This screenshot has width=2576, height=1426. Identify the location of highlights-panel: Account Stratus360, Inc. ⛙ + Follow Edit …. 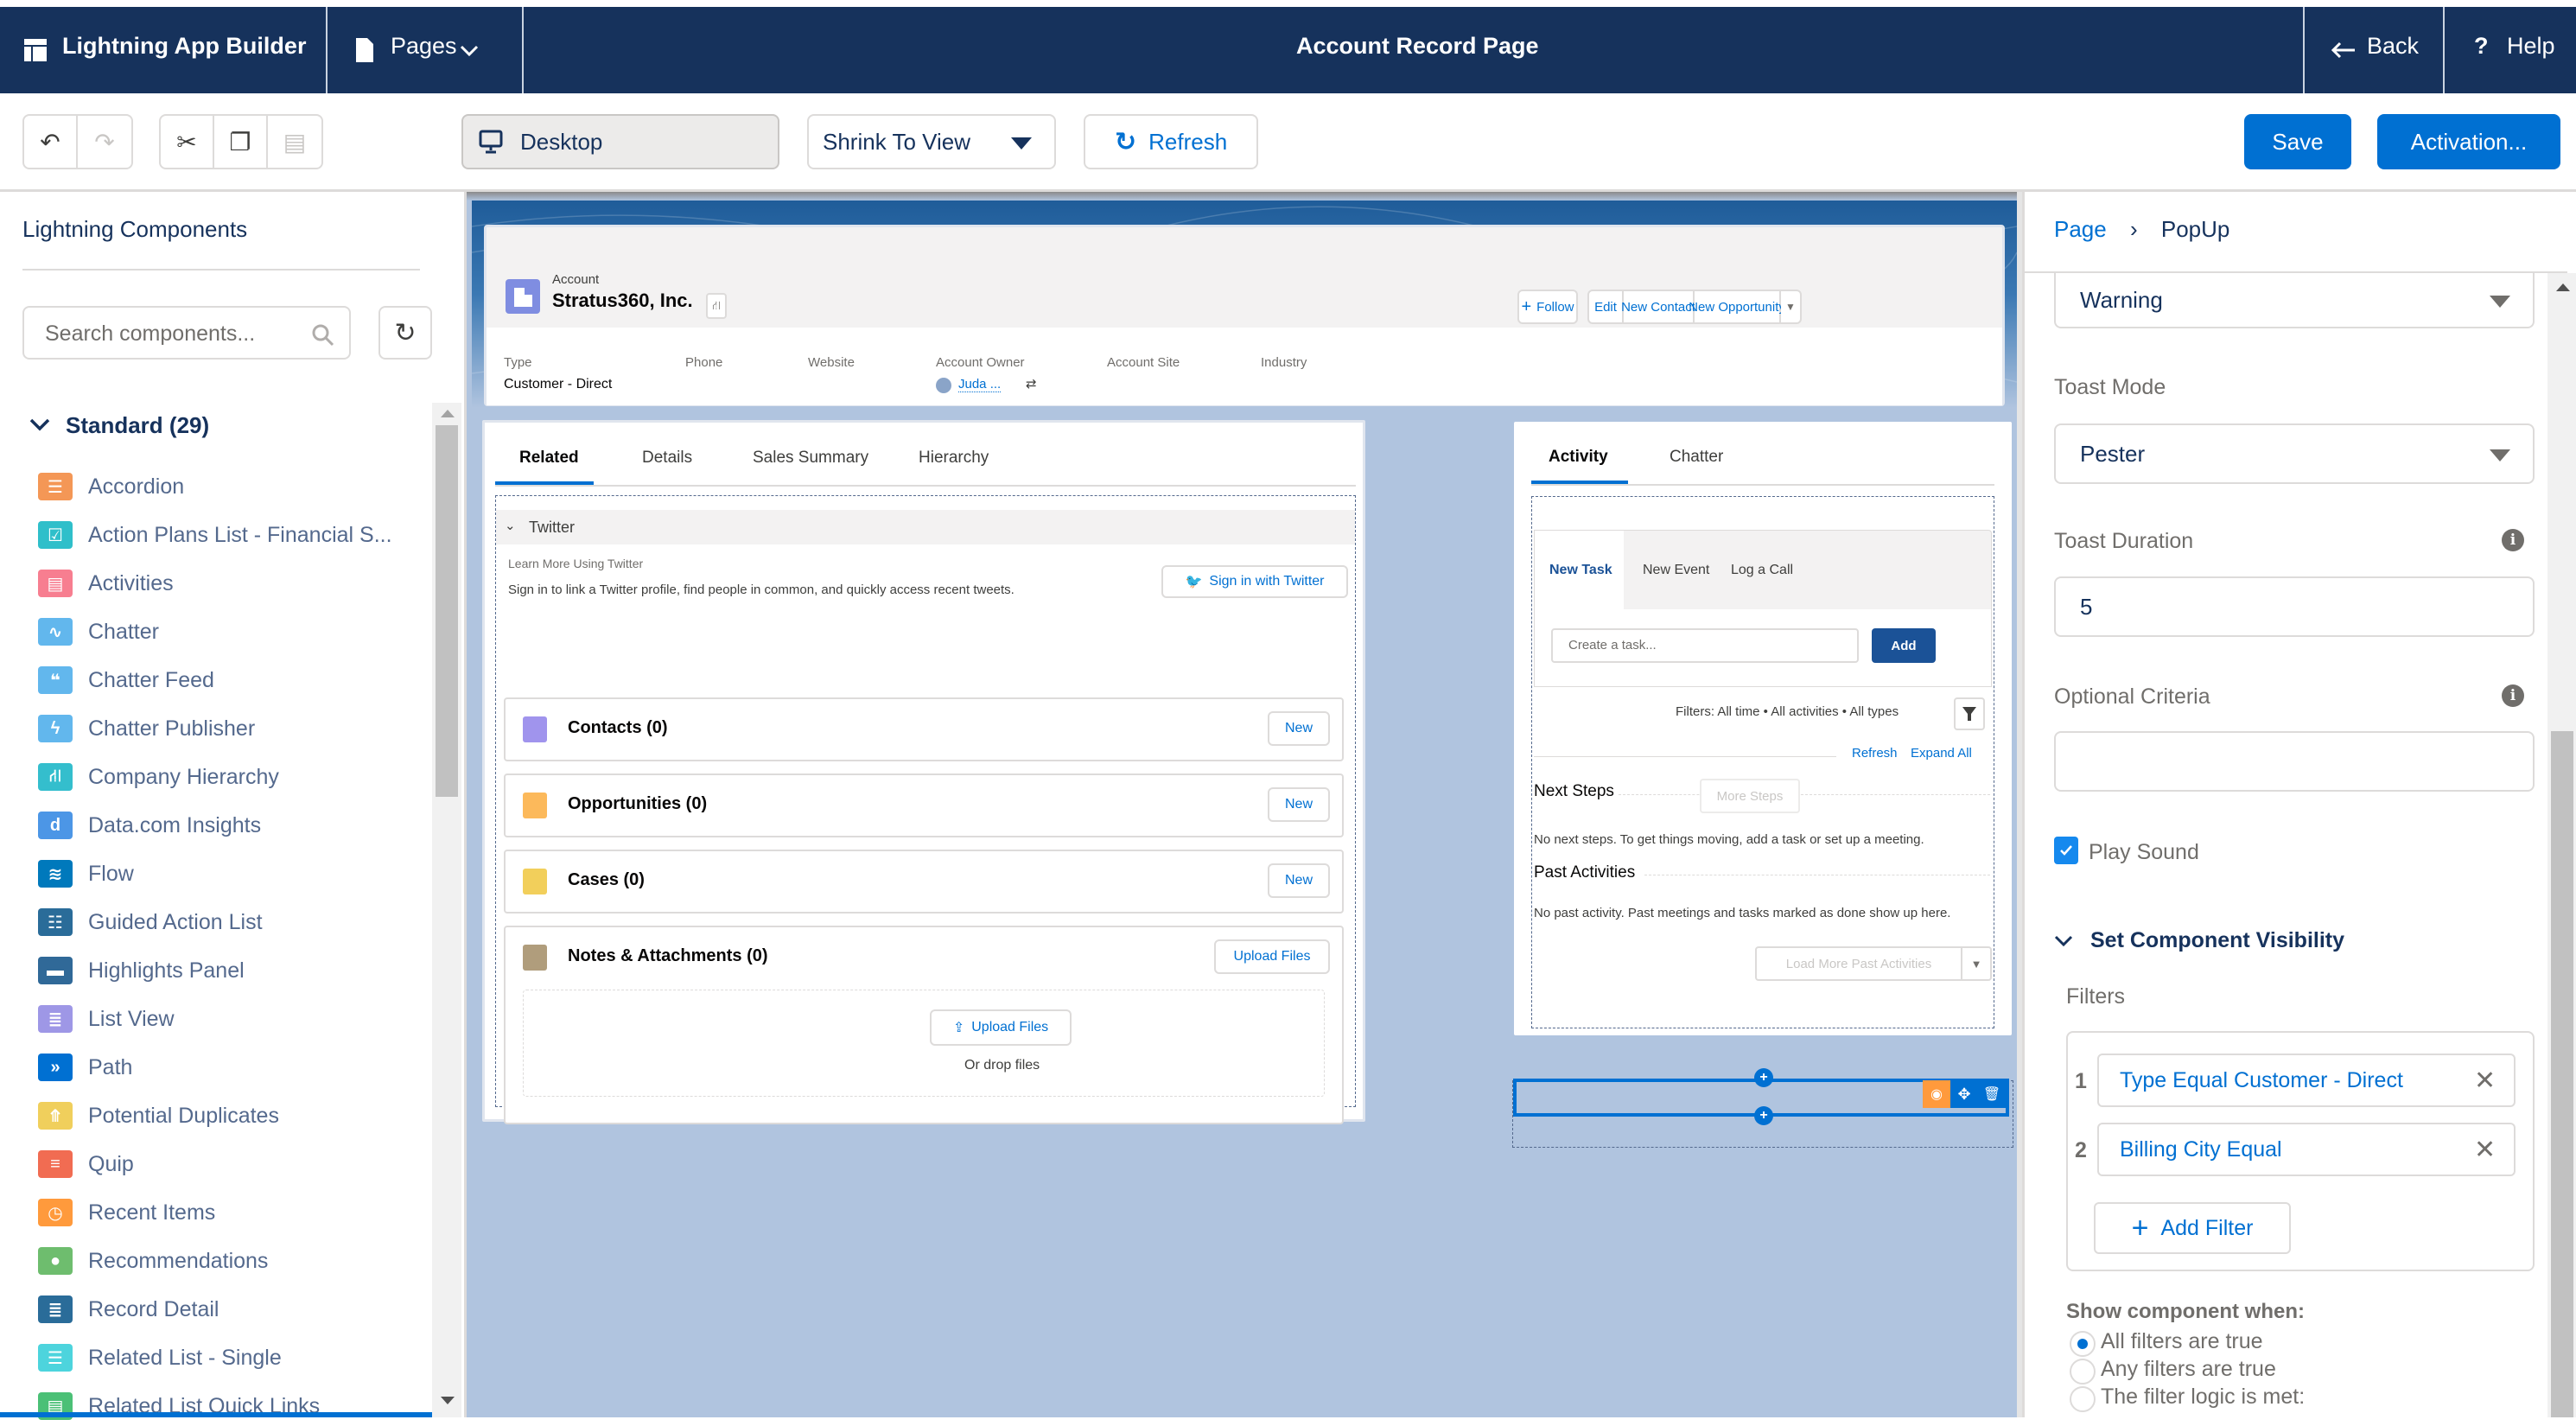
(1245, 315).